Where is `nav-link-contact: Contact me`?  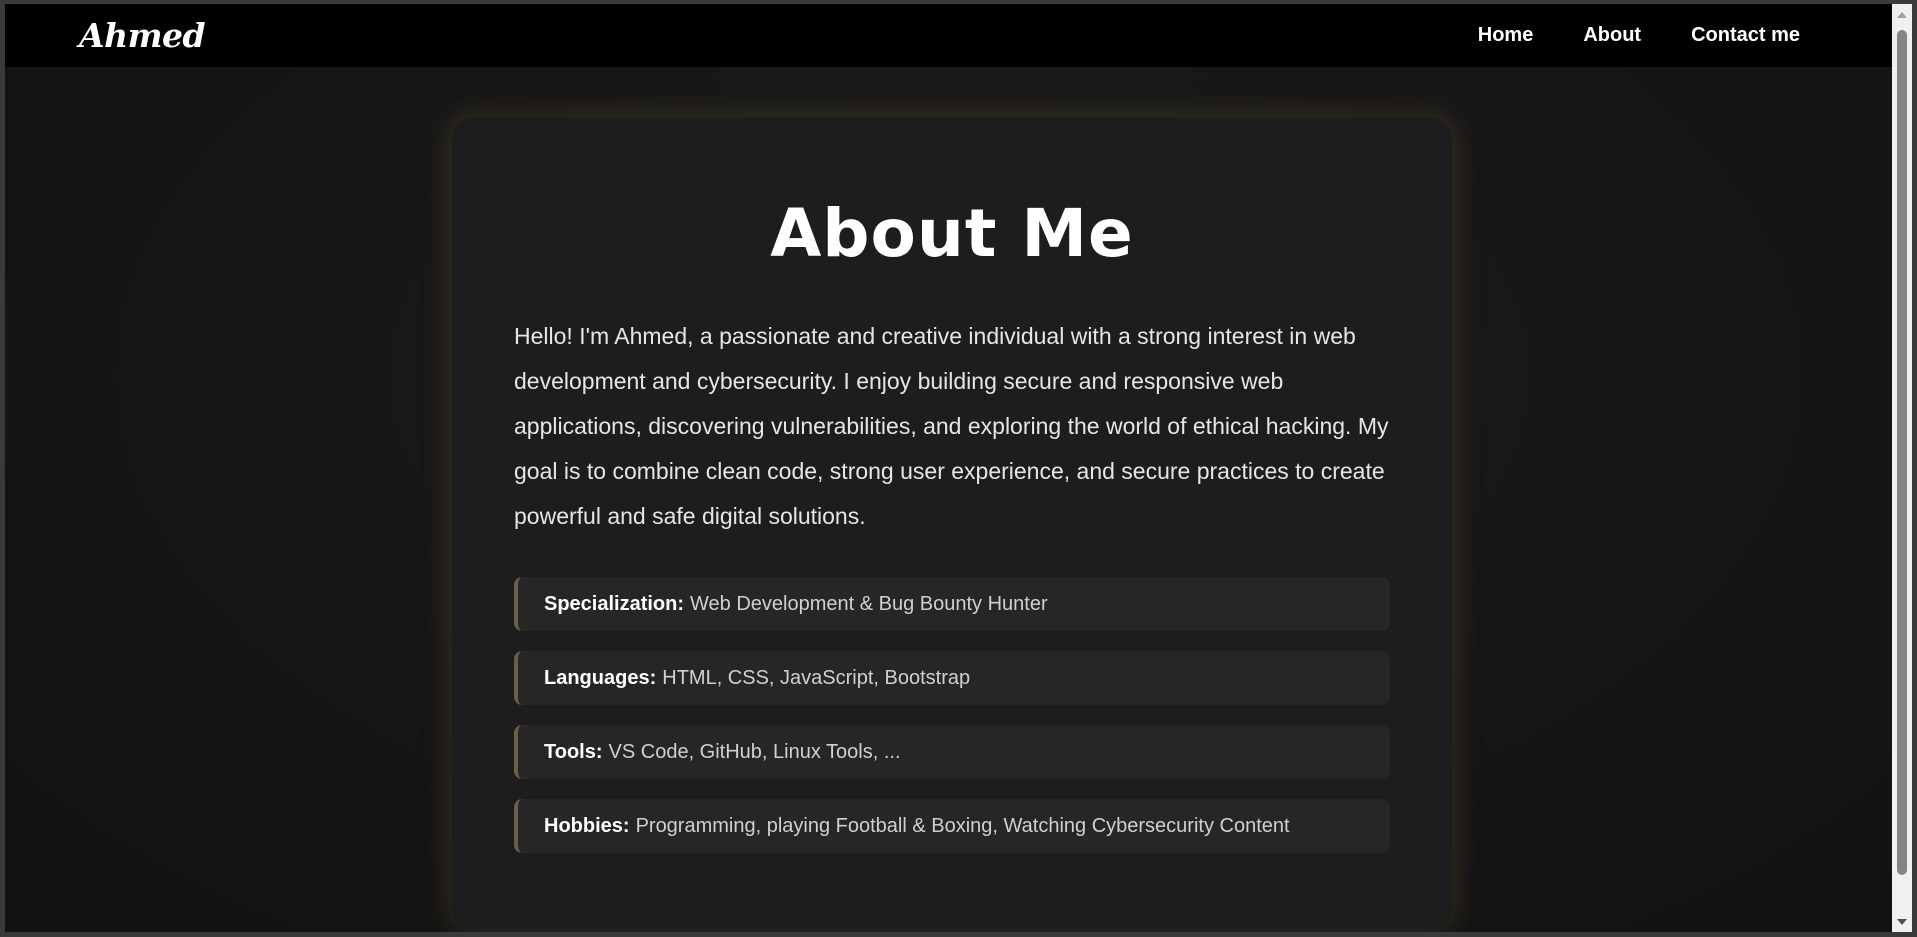 nav-link-contact: Contact me is located at coordinates (1745, 35).